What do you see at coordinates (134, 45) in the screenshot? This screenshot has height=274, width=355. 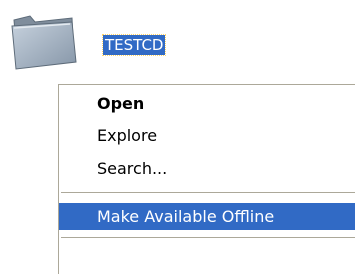 I see `folder-label: TESTCD` at bounding box center [134, 45].